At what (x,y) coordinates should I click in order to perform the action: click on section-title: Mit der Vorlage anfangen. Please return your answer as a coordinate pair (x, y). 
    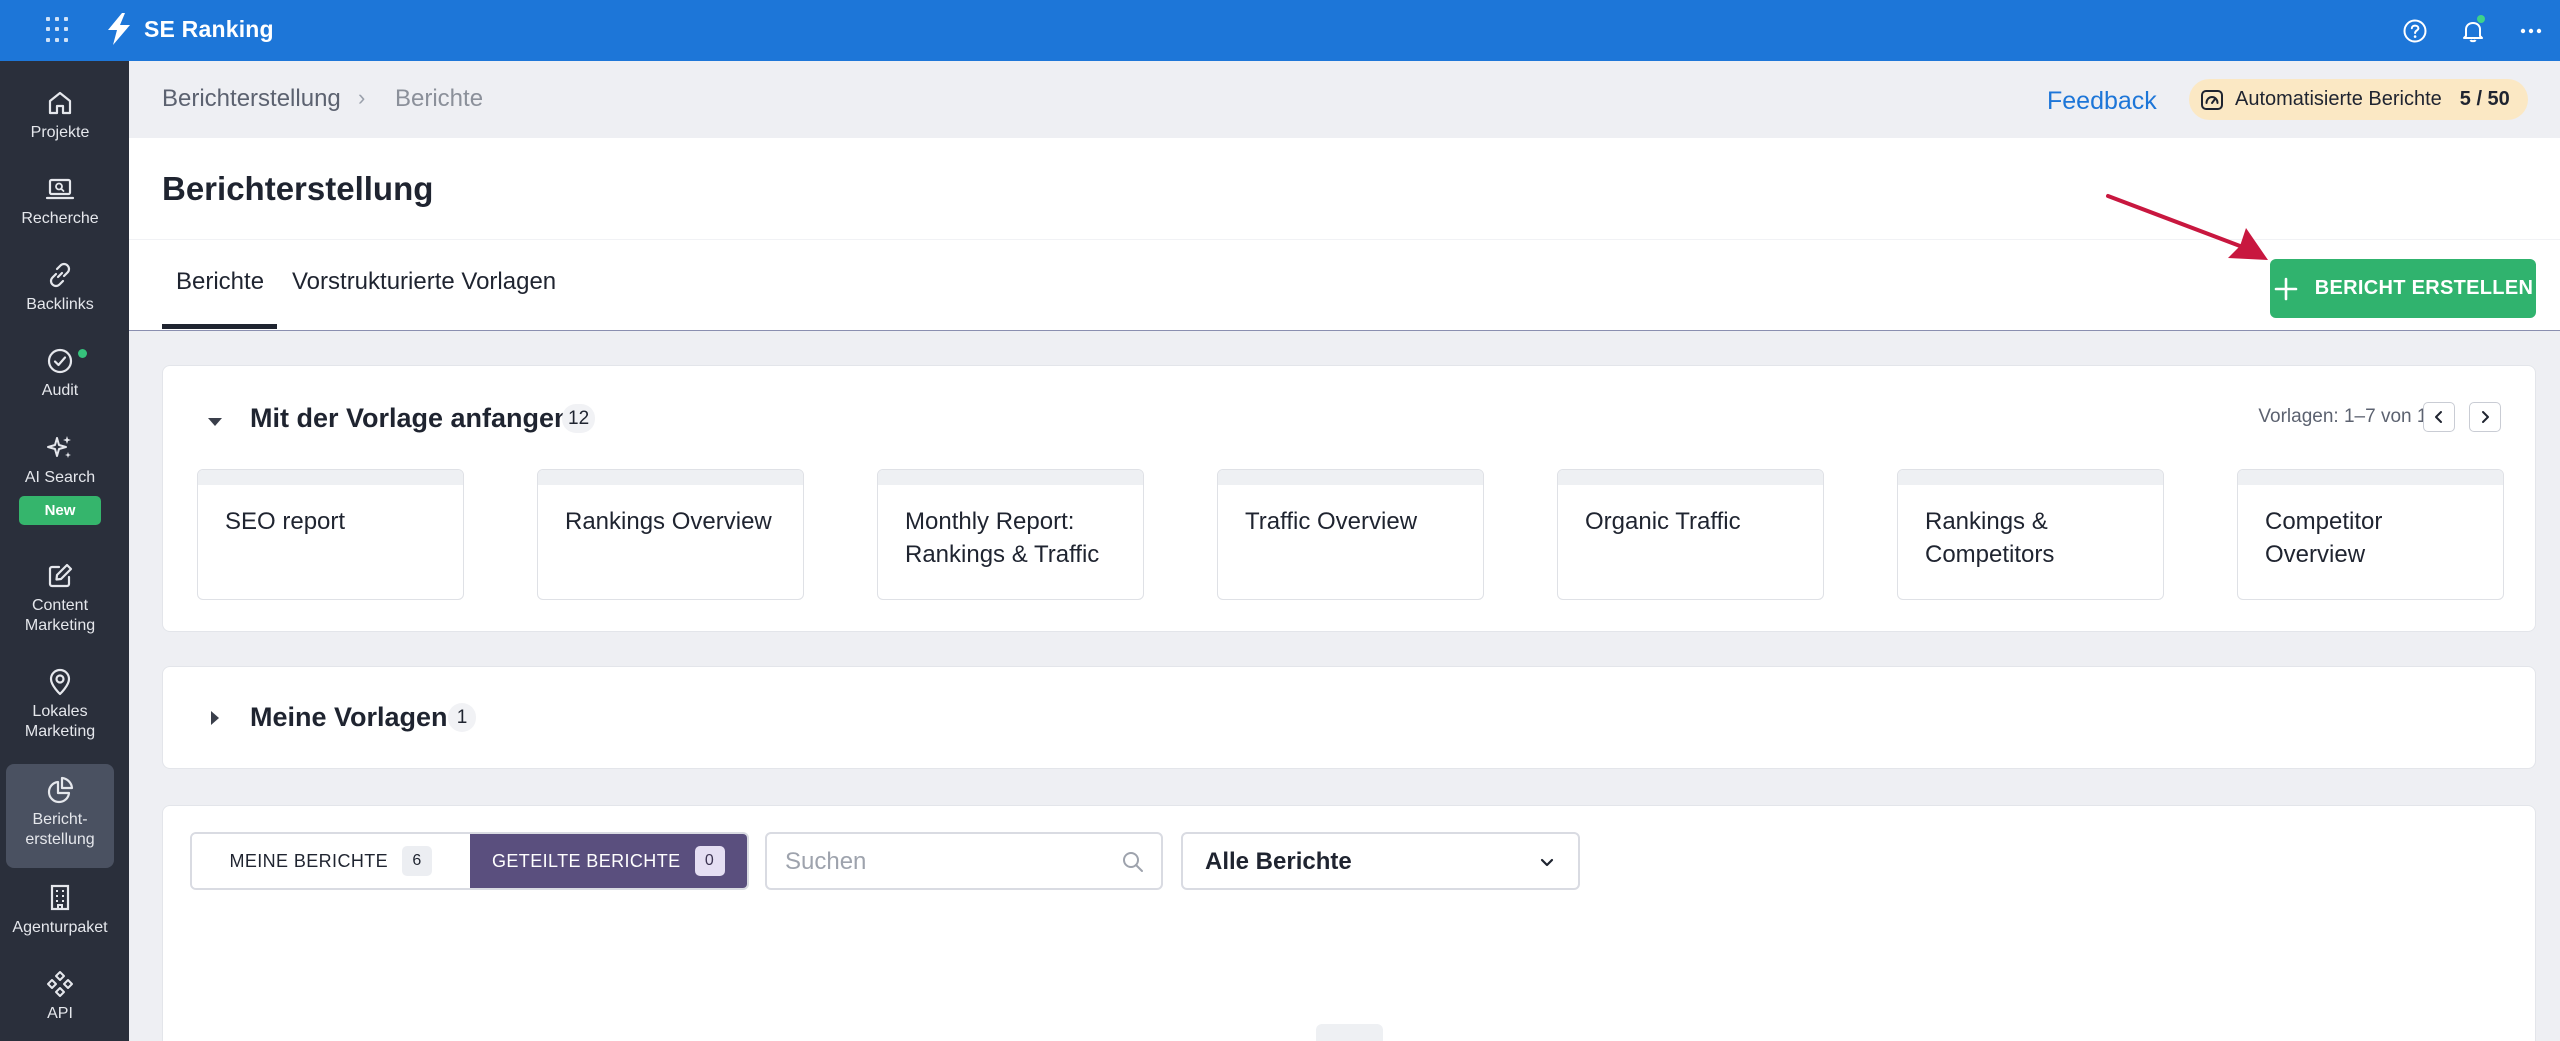
    Looking at the image, I should click on (410, 418).